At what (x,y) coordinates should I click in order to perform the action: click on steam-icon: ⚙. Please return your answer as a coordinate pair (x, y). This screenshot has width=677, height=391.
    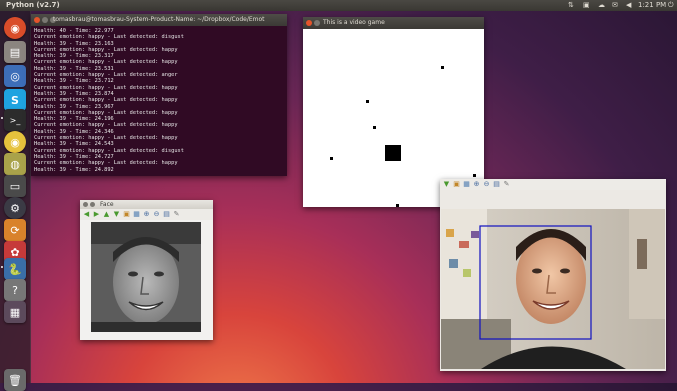
    Looking at the image, I should click on (15, 208).